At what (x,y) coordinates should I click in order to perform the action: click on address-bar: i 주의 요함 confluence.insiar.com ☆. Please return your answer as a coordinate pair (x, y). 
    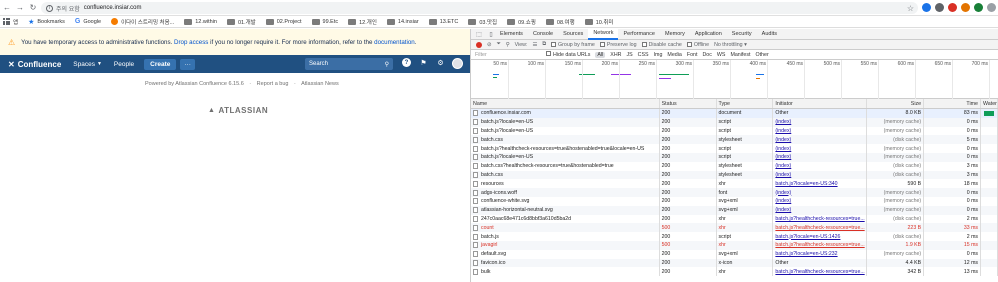
    Looking at the image, I should click on (479, 8).